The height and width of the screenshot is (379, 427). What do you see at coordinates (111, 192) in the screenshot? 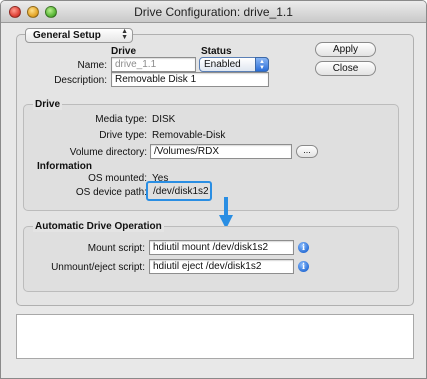
I see `os-device-path-label: OS device path:` at bounding box center [111, 192].